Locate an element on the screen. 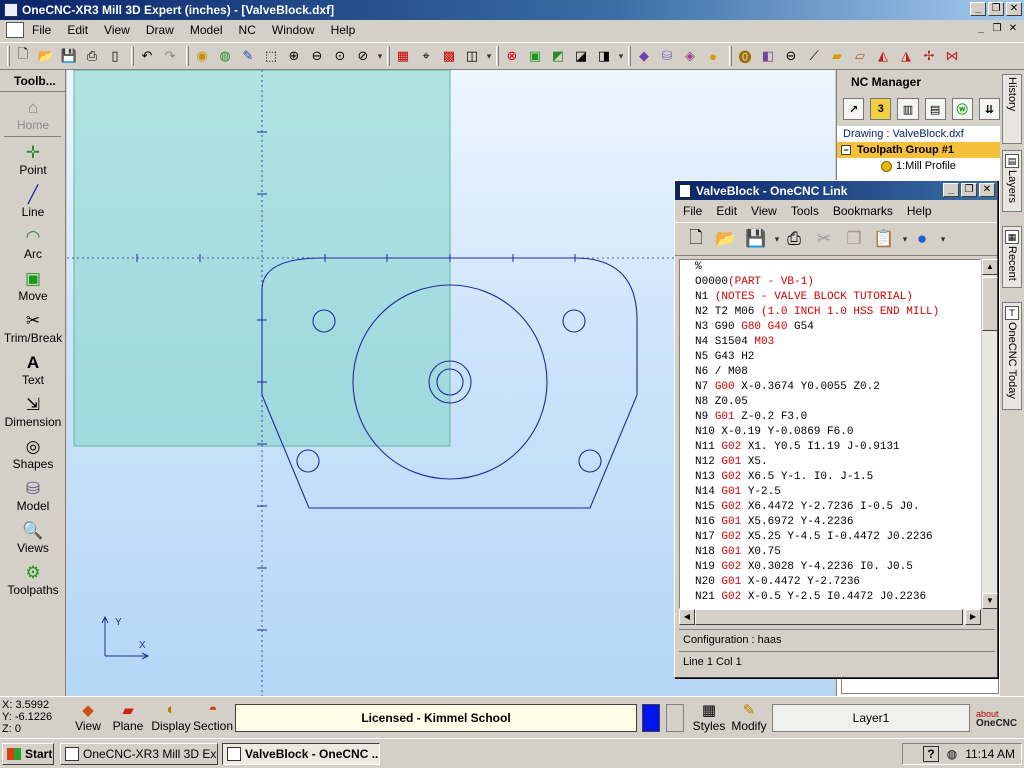 Image resolution: width=1024 pixels, height=768 pixels. display-button: ◐ Display is located at coordinates (171, 717).